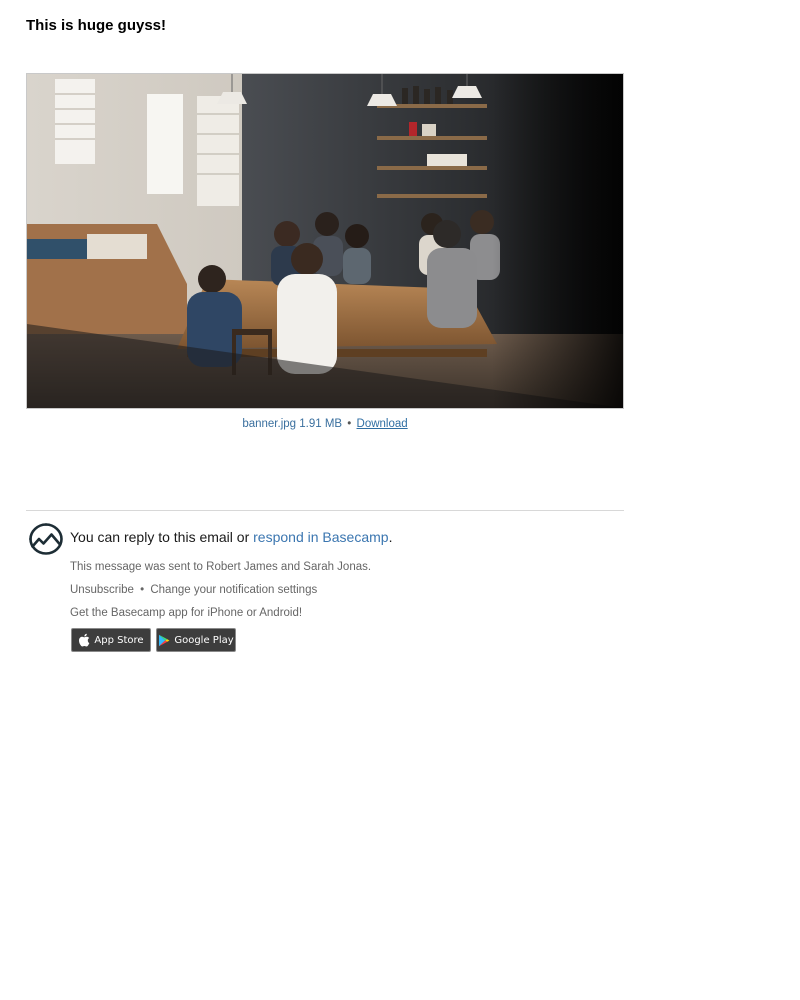 Image resolution: width=800 pixels, height=1000 pixels. I want to click on google-play-icon, so click(164, 640).